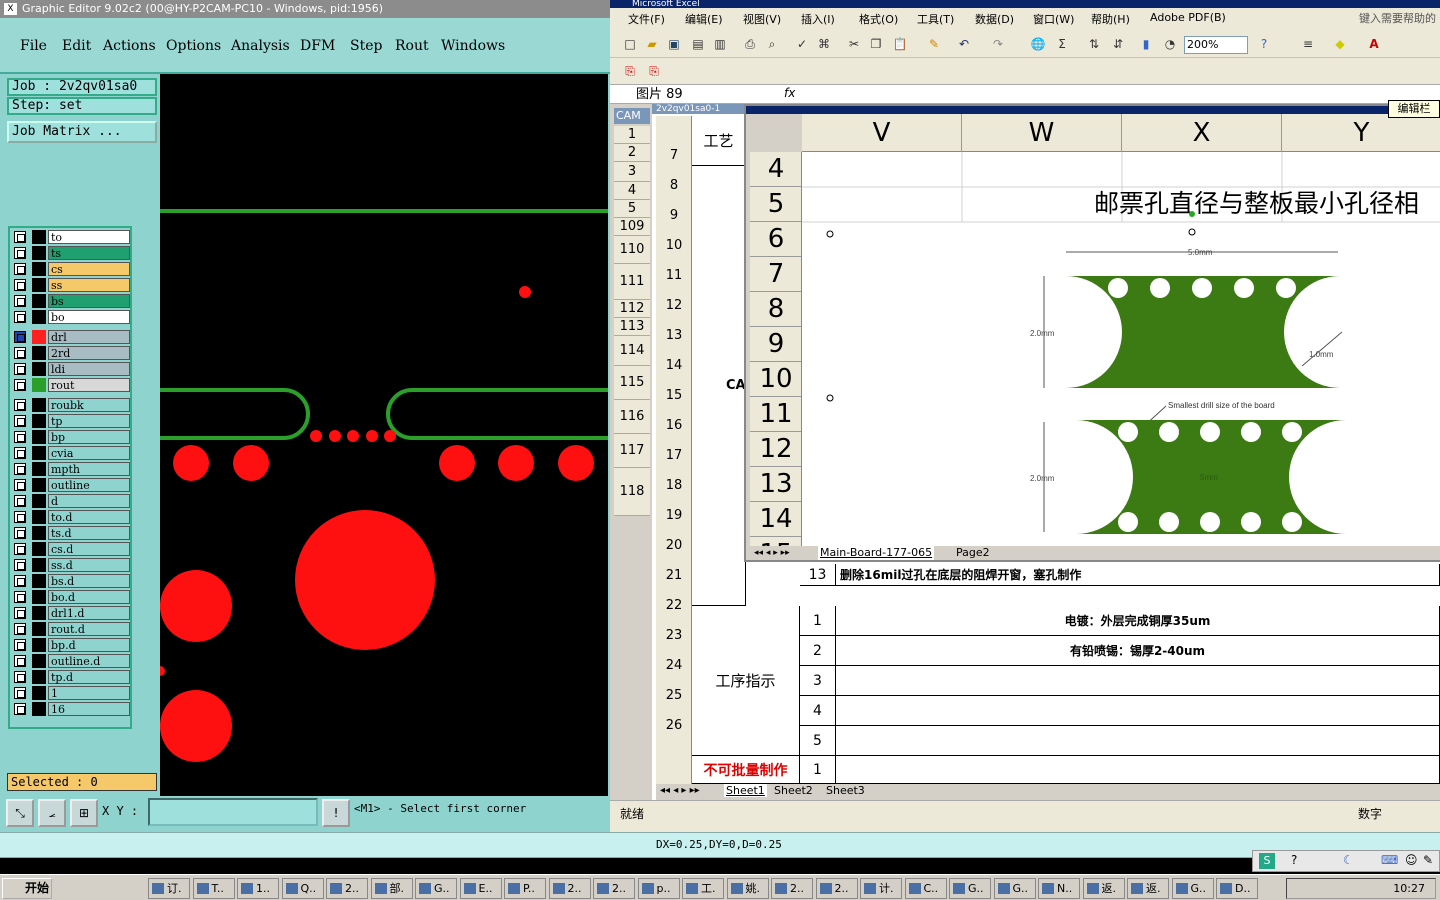 The height and width of the screenshot is (900, 1440). What do you see at coordinates (1103, 888) in the screenshot?
I see `taskbar-item: 返.` at bounding box center [1103, 888].